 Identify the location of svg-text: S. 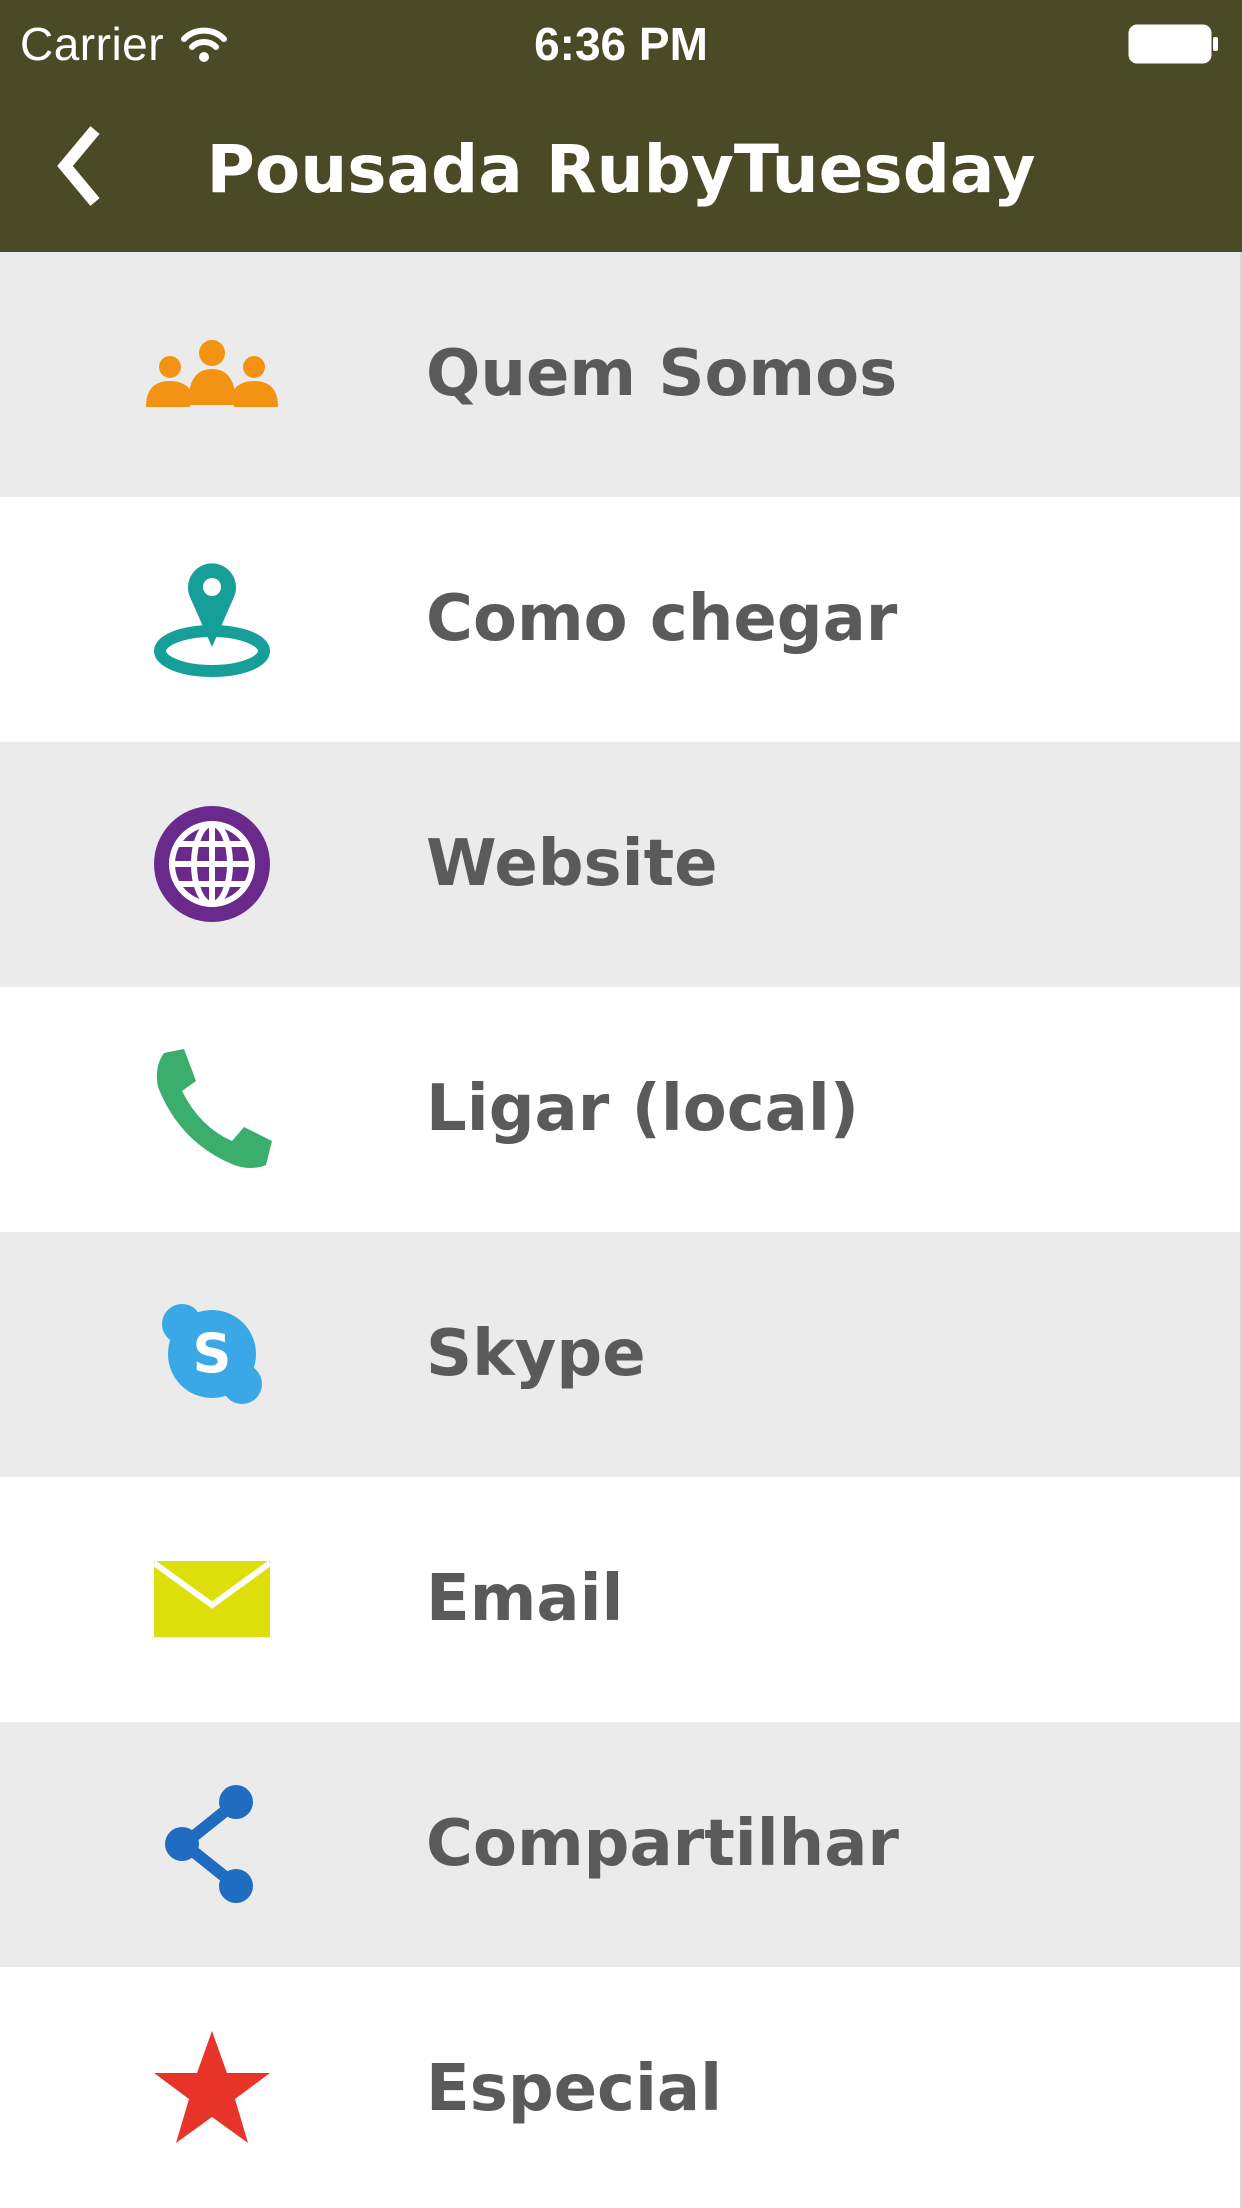
(212, 1353).